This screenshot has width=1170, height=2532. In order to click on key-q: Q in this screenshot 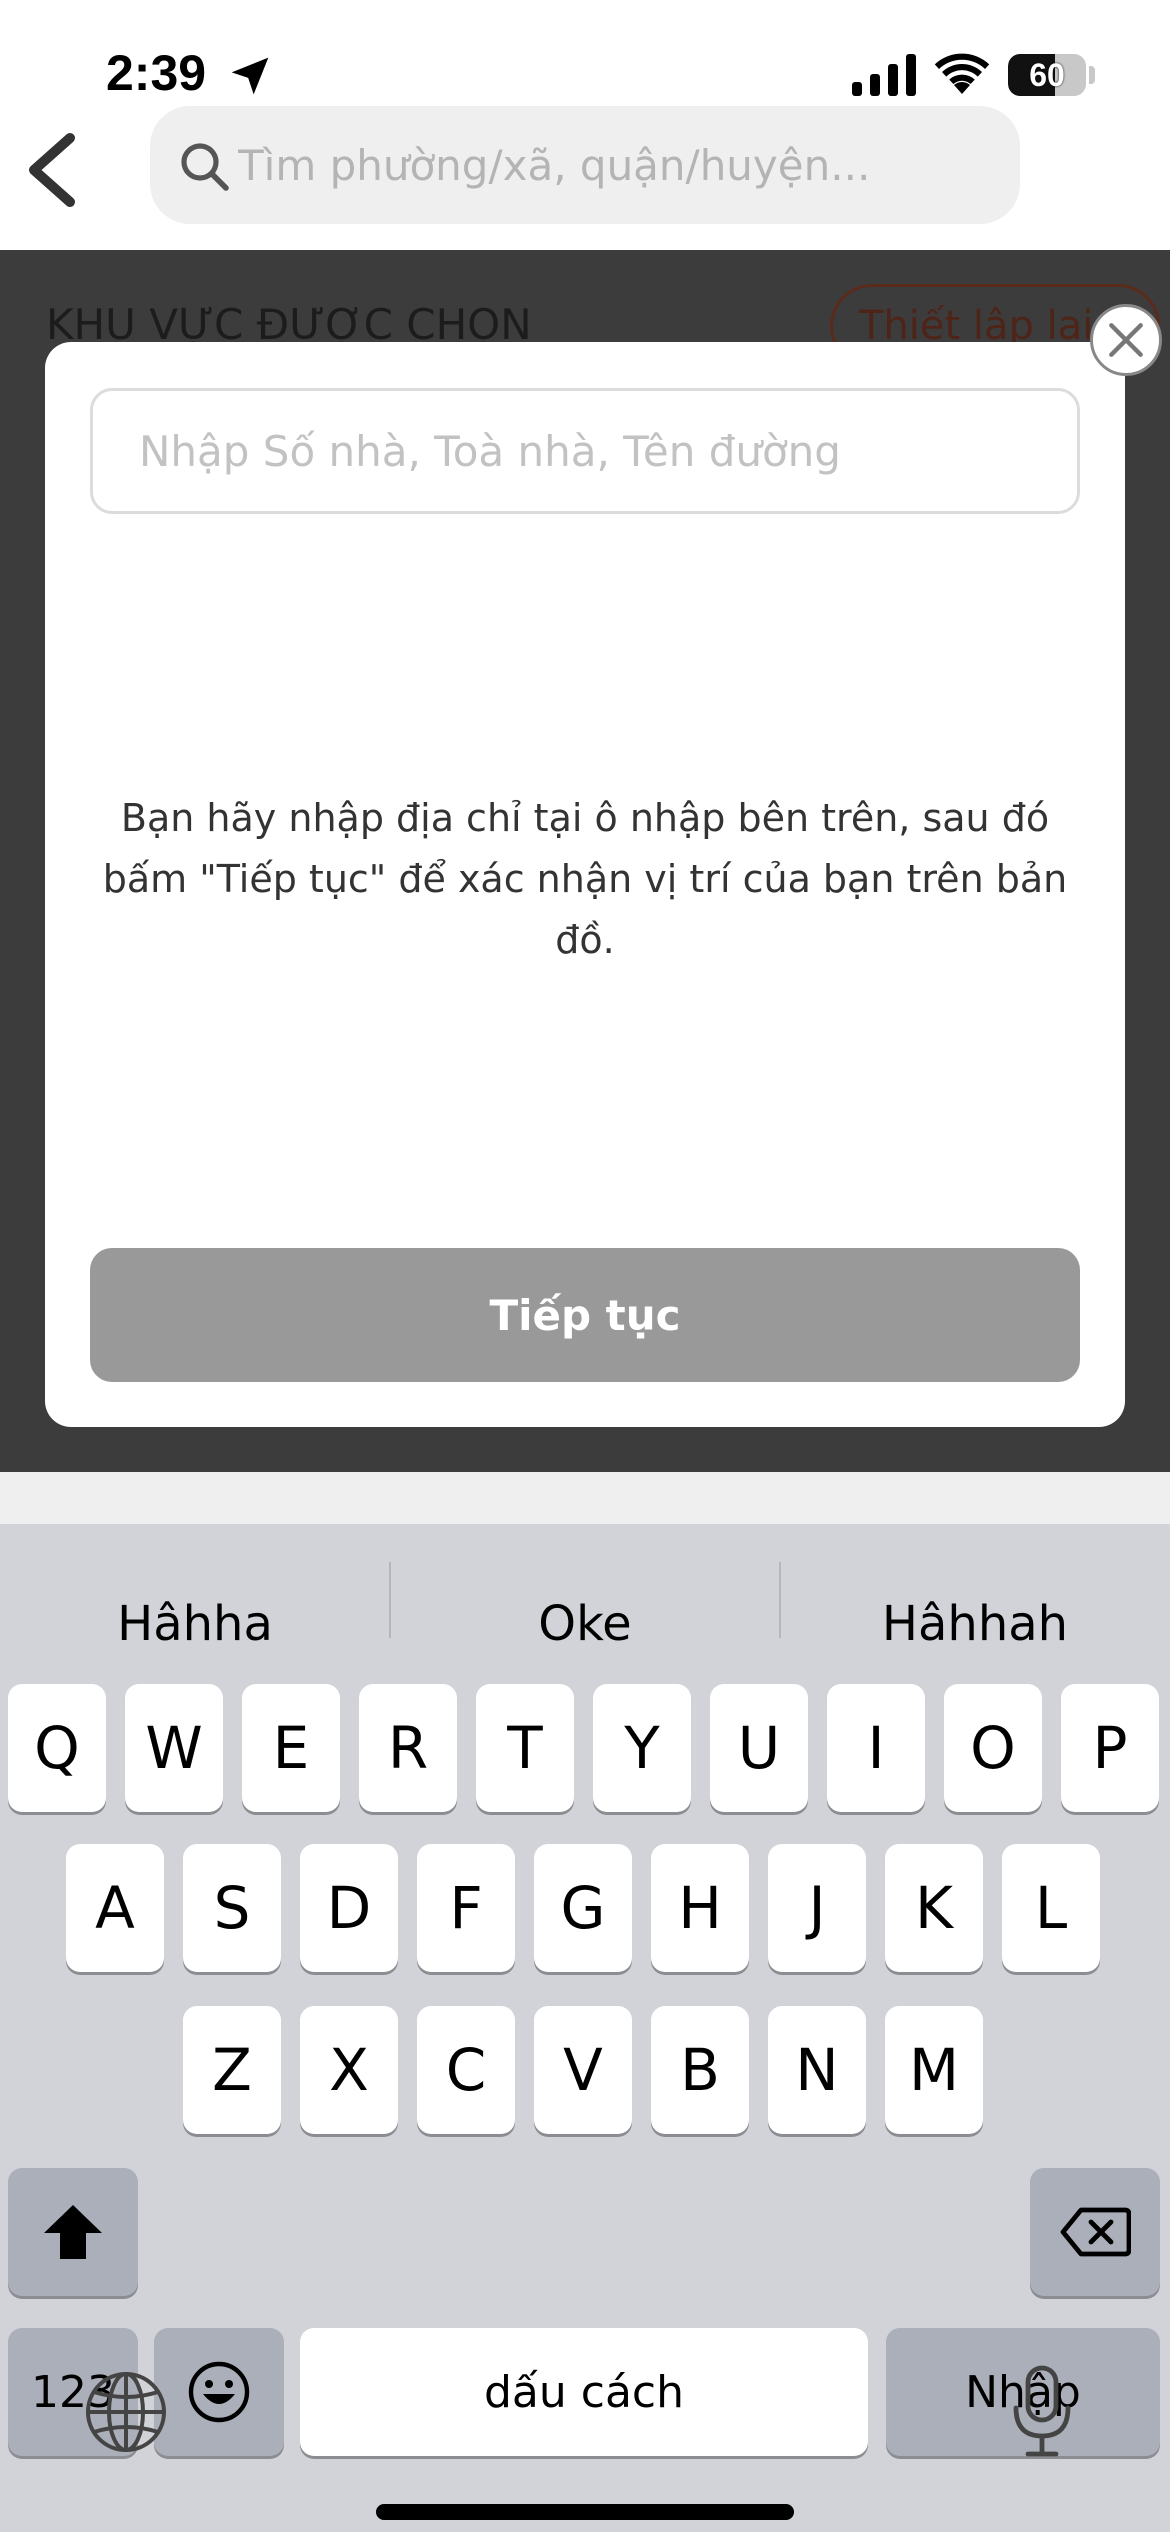, I will do `click(57, 1748)`.